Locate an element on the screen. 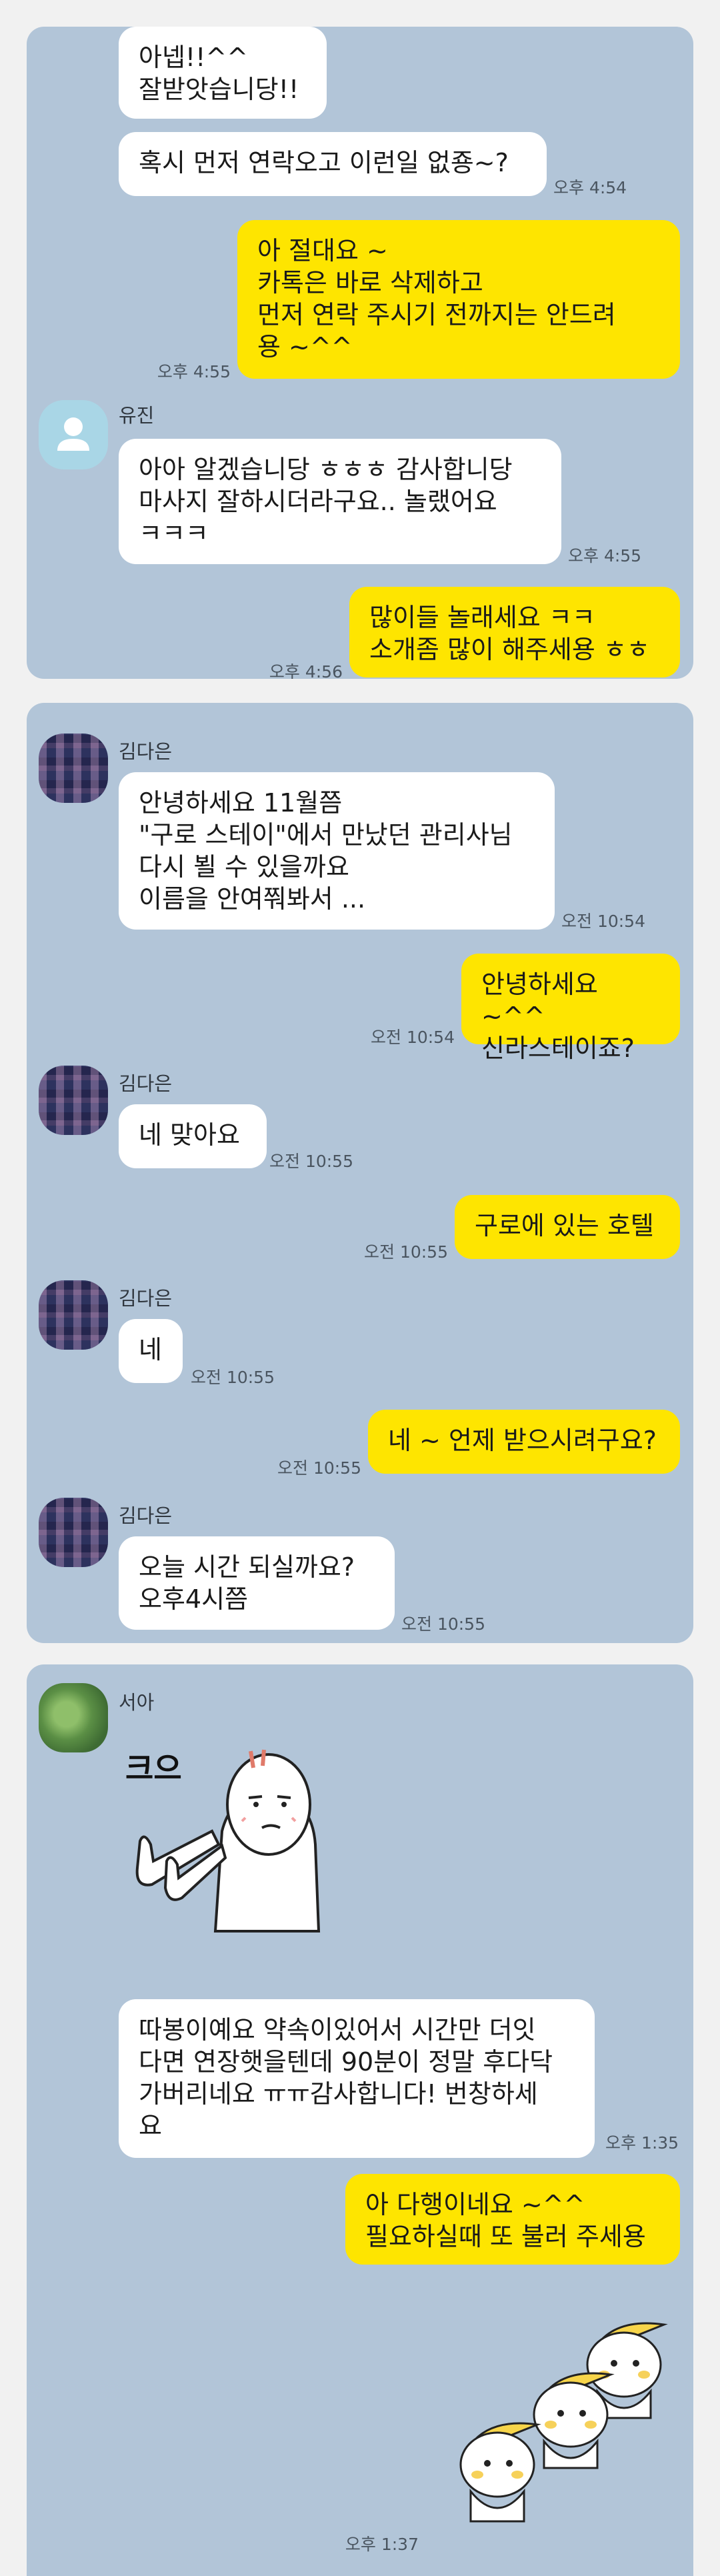  dancing-characters-sticker is located at coordinates (558, 2411).